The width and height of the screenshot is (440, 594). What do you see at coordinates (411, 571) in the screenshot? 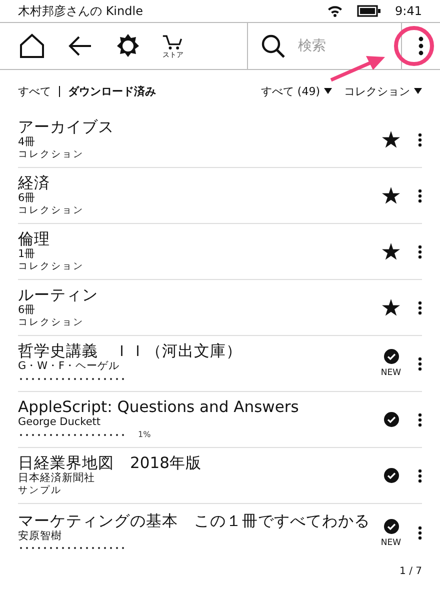
I see `page-indicator: 1 / 7` at bounding box center [411, 571].